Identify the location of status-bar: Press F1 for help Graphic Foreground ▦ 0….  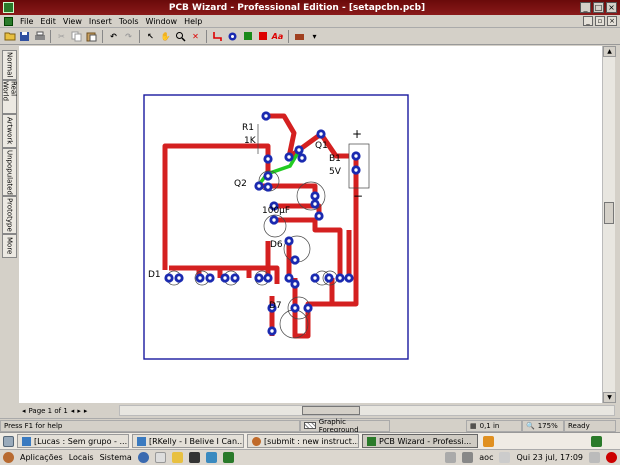
(310, 426).